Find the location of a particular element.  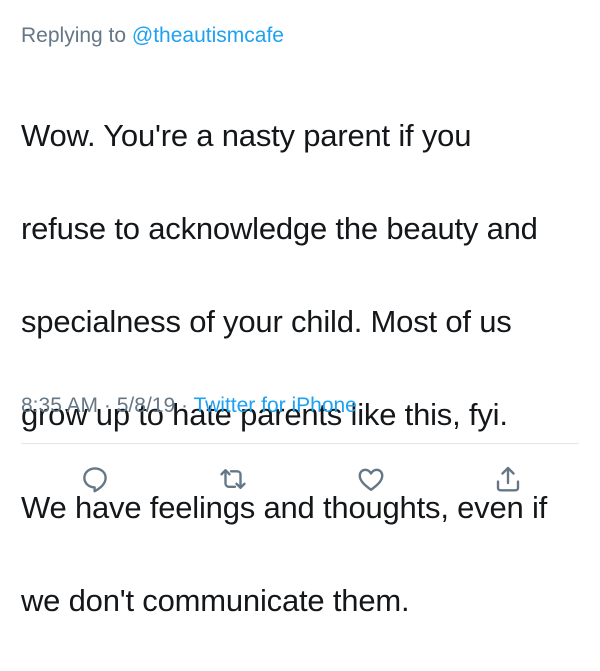

tweet-meta: 8:35 AM · 5/8/19 · Twitter for iPhone is located at coordinates (189, 406).